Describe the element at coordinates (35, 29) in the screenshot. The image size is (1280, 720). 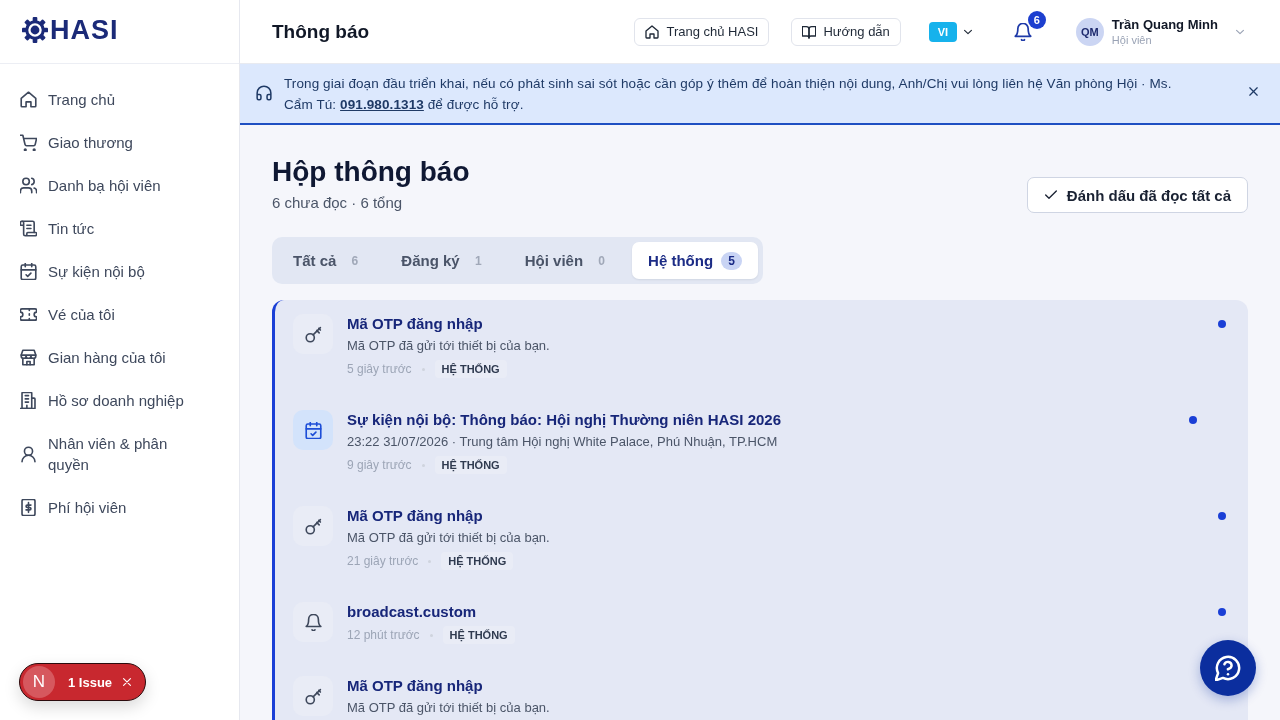
I see `gear-icon` at that location.